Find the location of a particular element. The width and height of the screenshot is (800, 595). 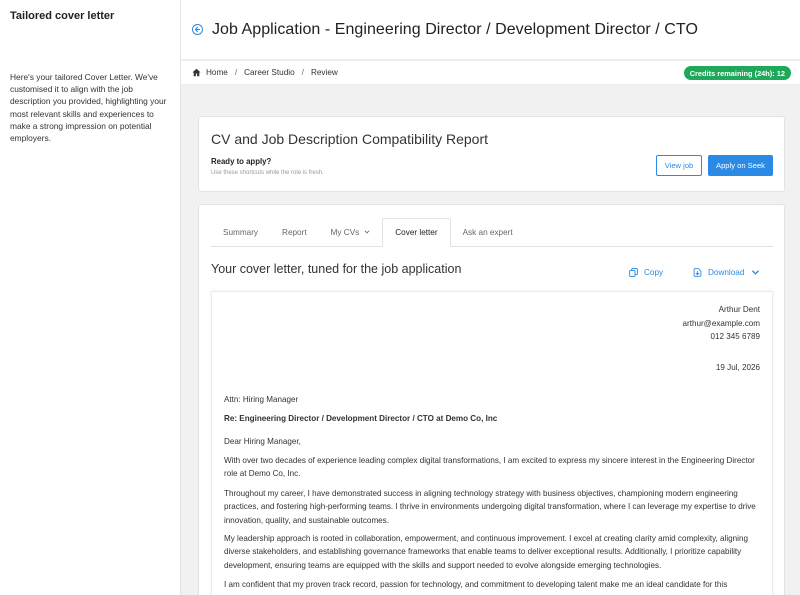

sidebar-title: Tailored cover letter is located at coordinates (62, 16).